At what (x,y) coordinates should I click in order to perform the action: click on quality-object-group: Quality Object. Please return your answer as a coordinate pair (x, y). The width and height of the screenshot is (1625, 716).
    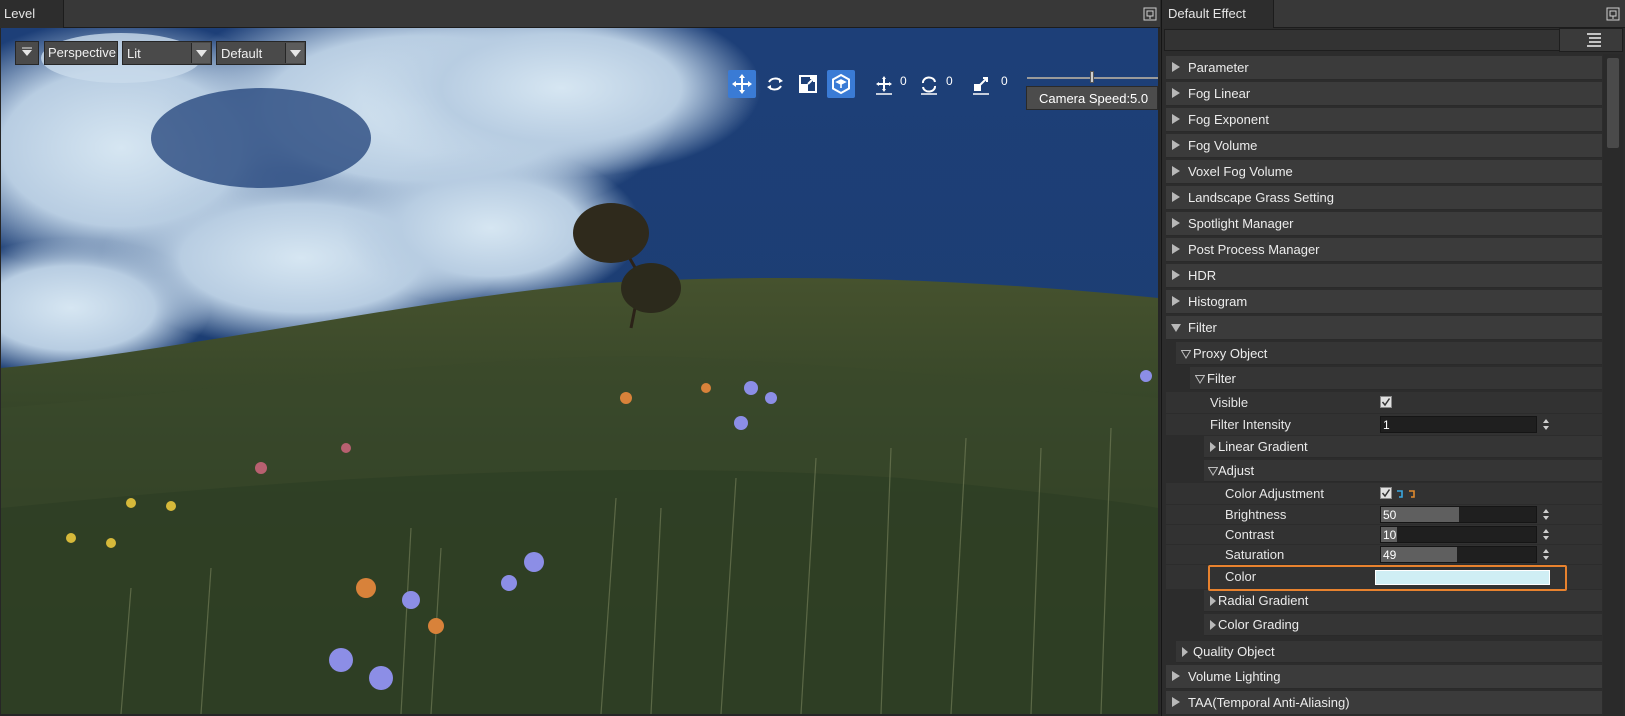
    Looking at the image, I should click on (1389, 652).